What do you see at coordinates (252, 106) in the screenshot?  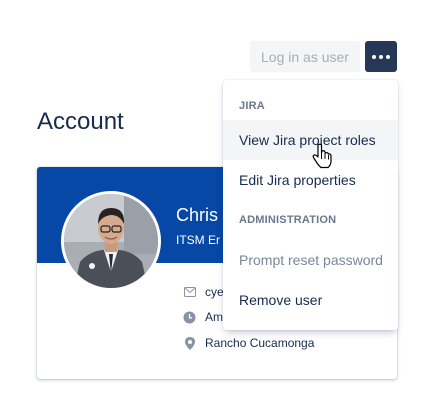 I see `menu-group-heading-jira: JIRA` at bounding box center [252, 106].